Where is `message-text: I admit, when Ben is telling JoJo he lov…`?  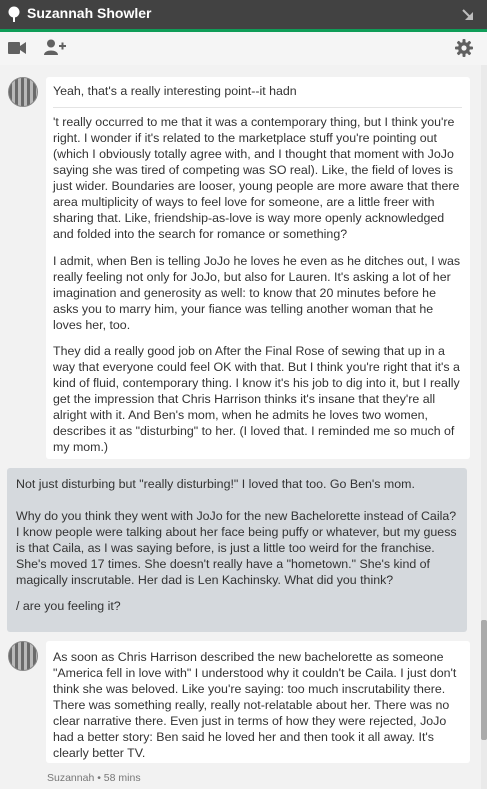 message-text: I admit, when Ben is telling JoJo he lov… is located at coordinates (257, 293).